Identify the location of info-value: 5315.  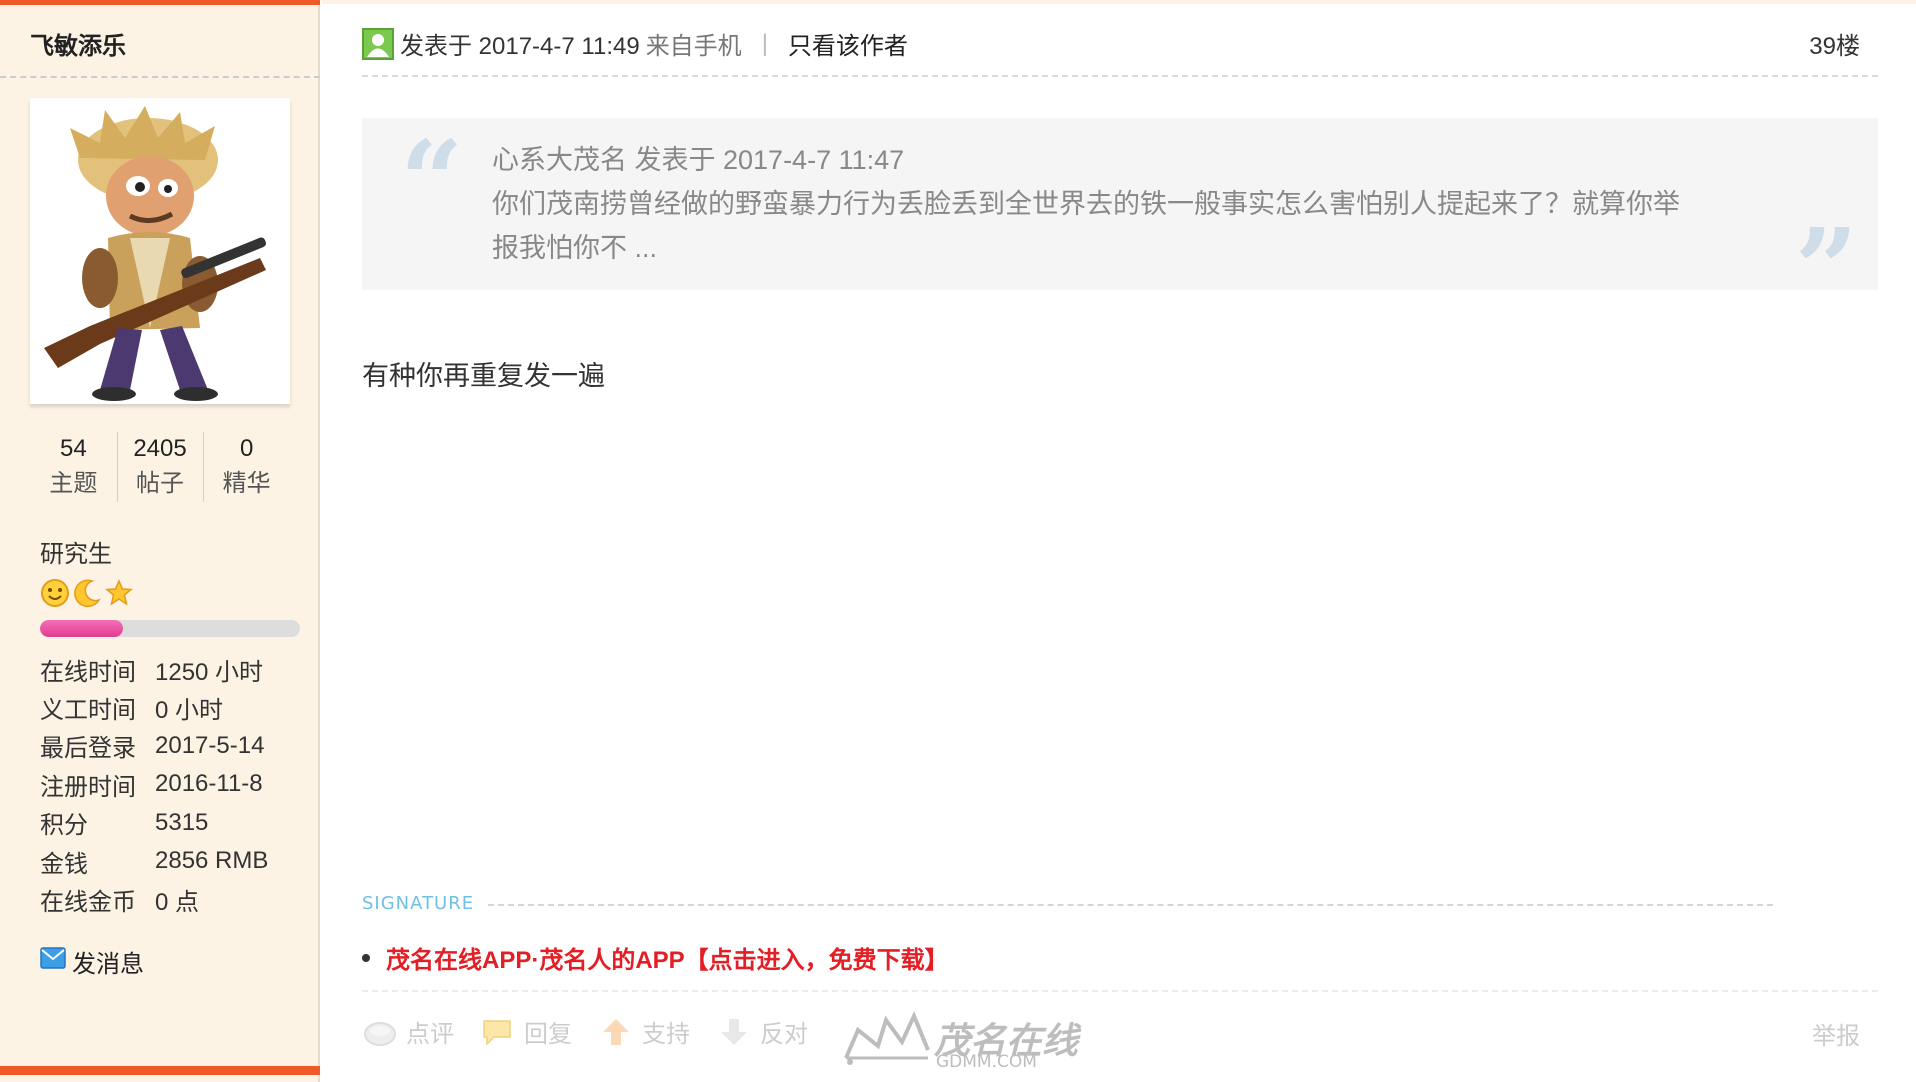
(182, 822).